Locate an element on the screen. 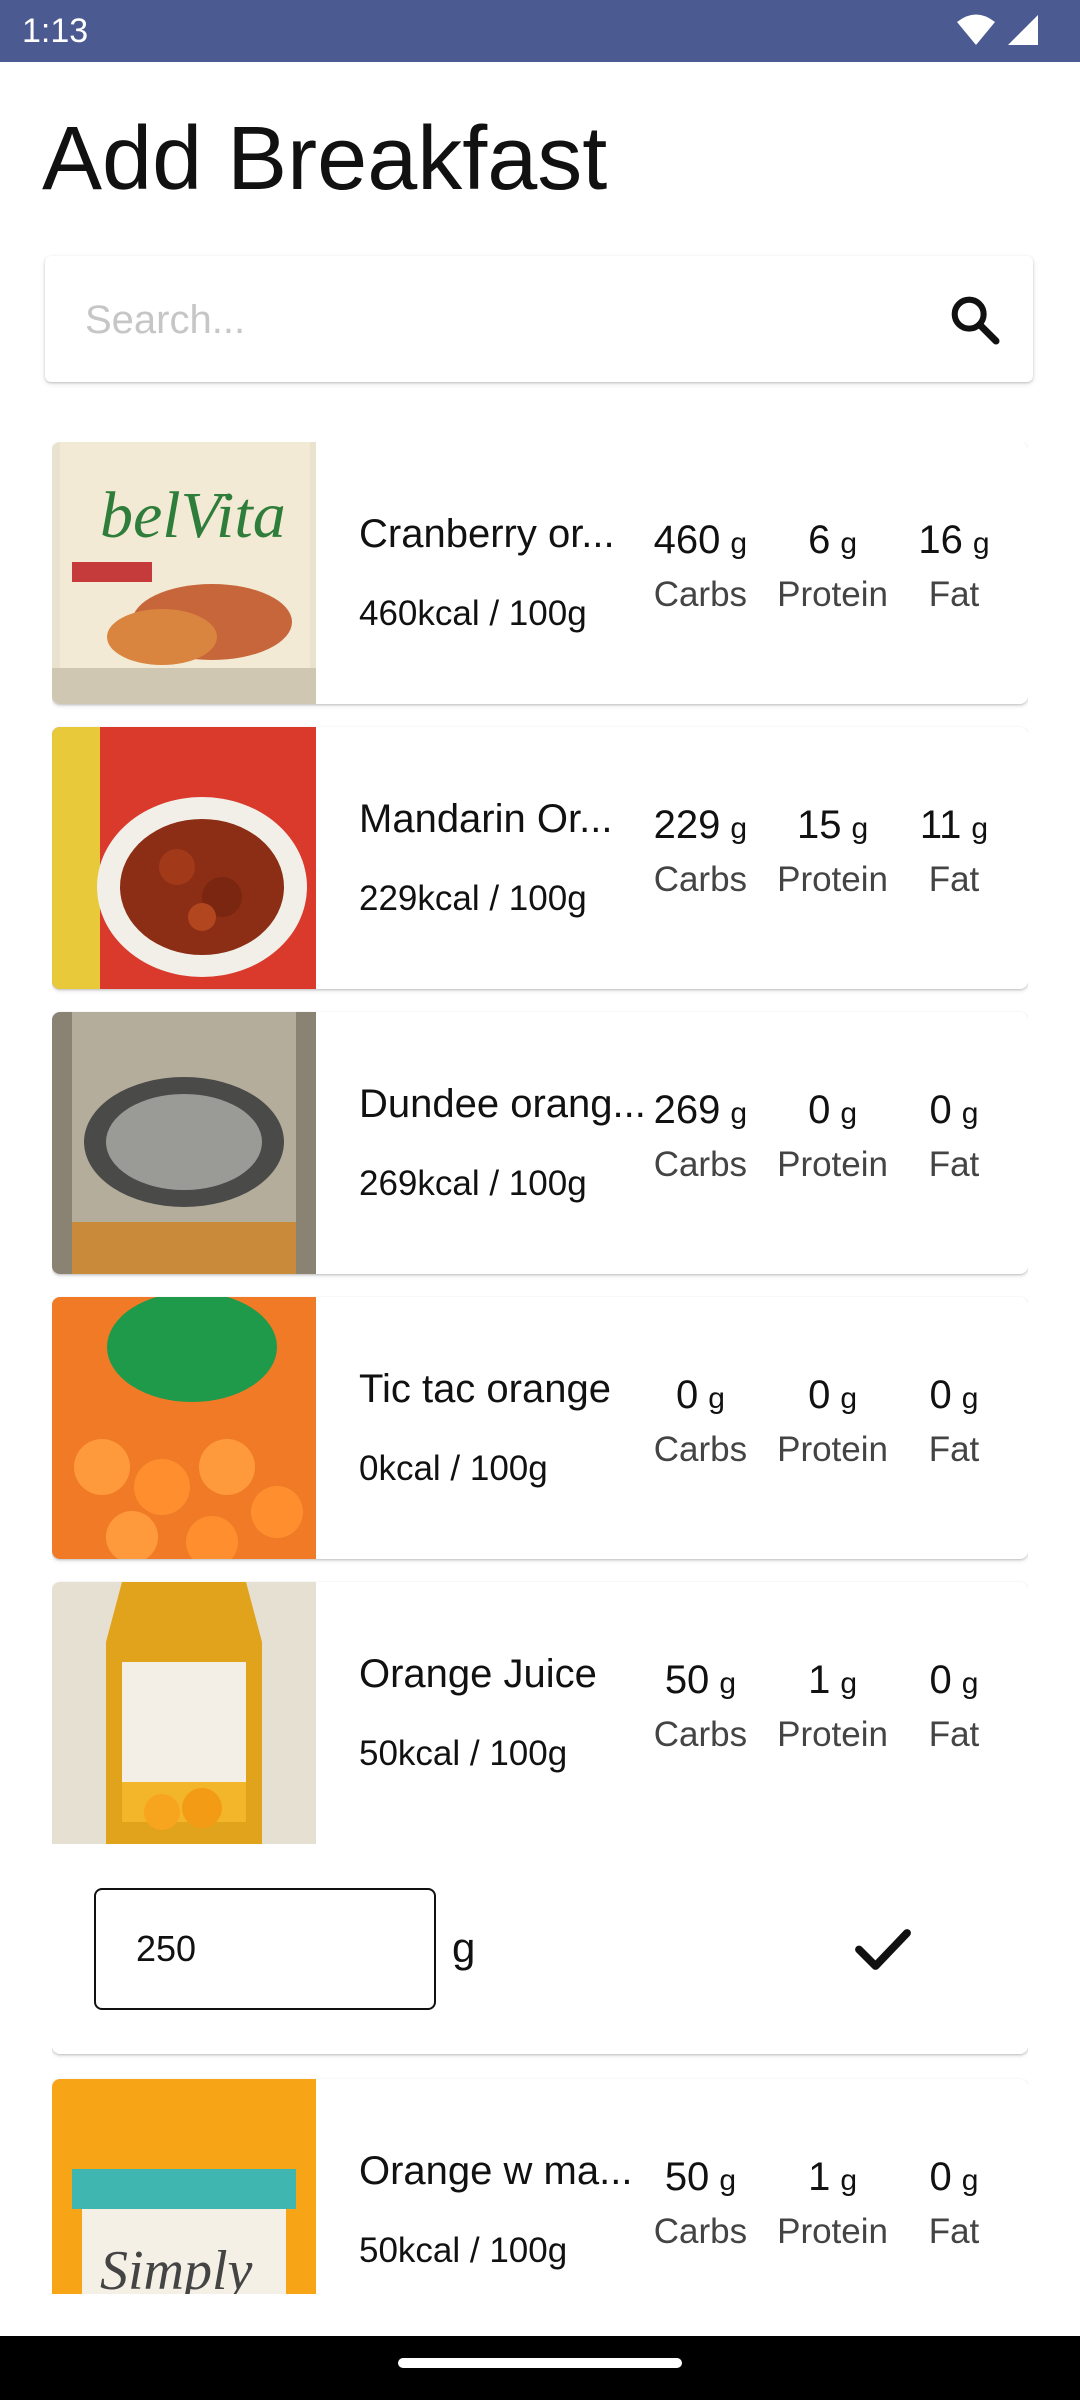  food-image: belVita is located at coordinates (184, 573).